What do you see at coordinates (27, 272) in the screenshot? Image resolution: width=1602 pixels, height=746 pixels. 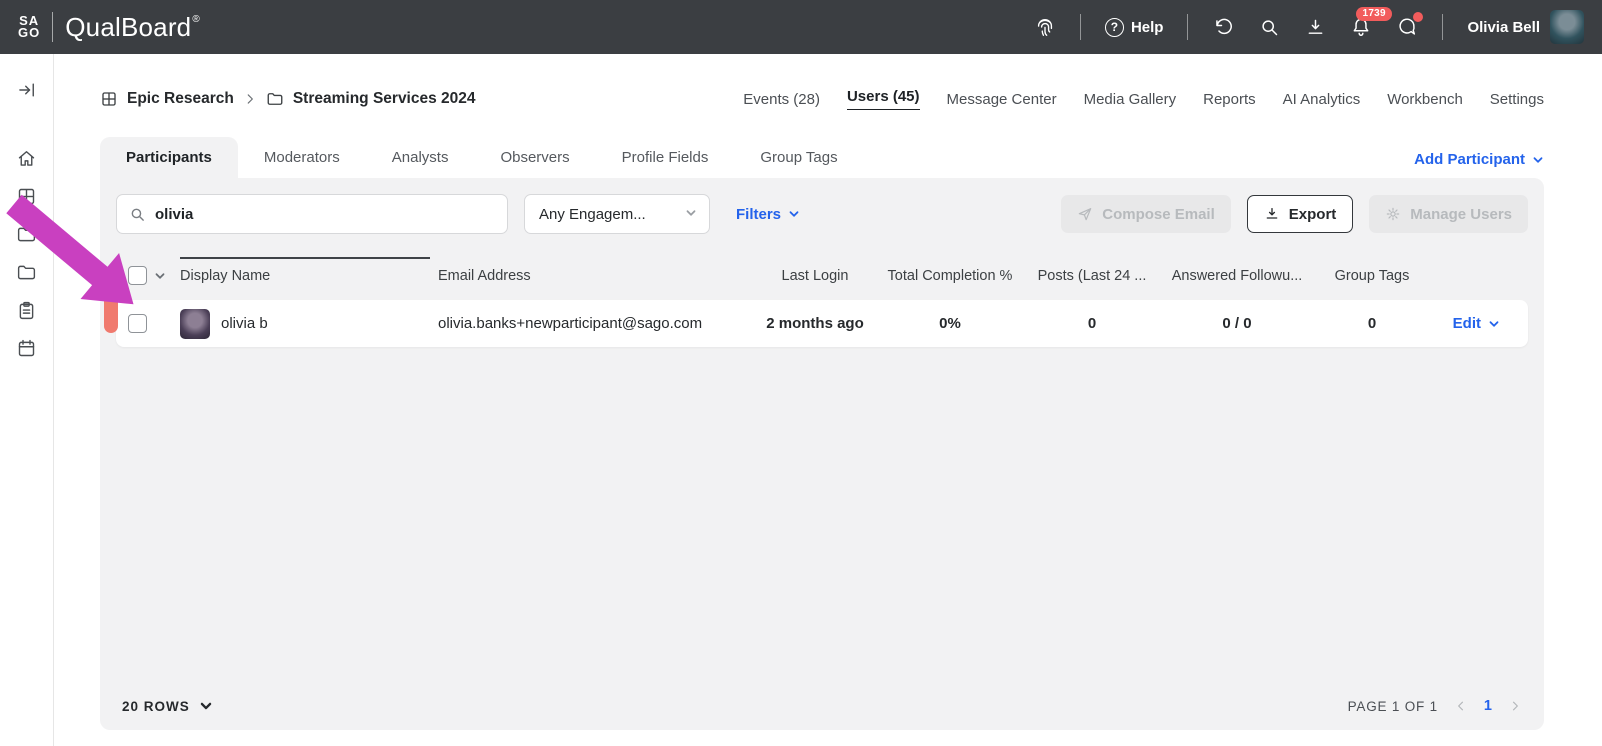 I see `sidebar-folder-2-icon` at bounding box center [27, 272].